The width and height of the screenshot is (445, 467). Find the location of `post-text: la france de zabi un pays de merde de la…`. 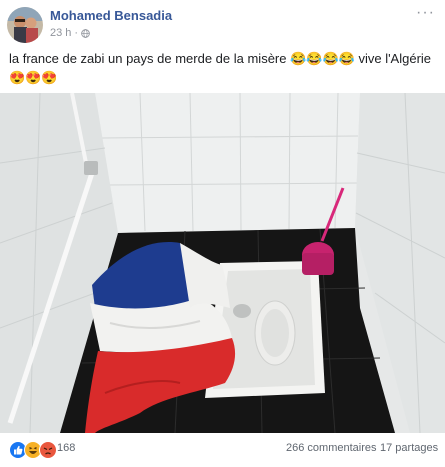

post-text: la france de zabi un pays de merde de la… is located at coordinates (220, 68).